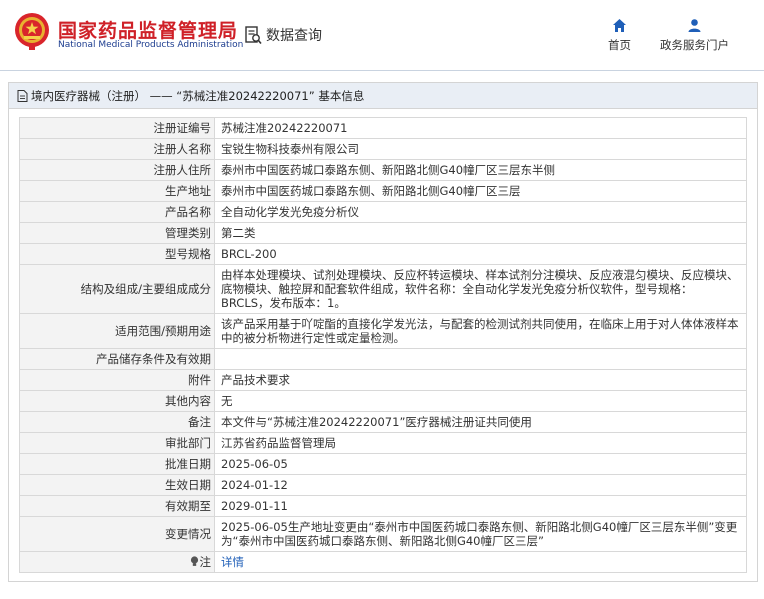  What do you see at coordinates (148, 31) in the screenshot?
I see `brand-title-cn: 国家药品监督管理局` at bounding box center [148, 31].